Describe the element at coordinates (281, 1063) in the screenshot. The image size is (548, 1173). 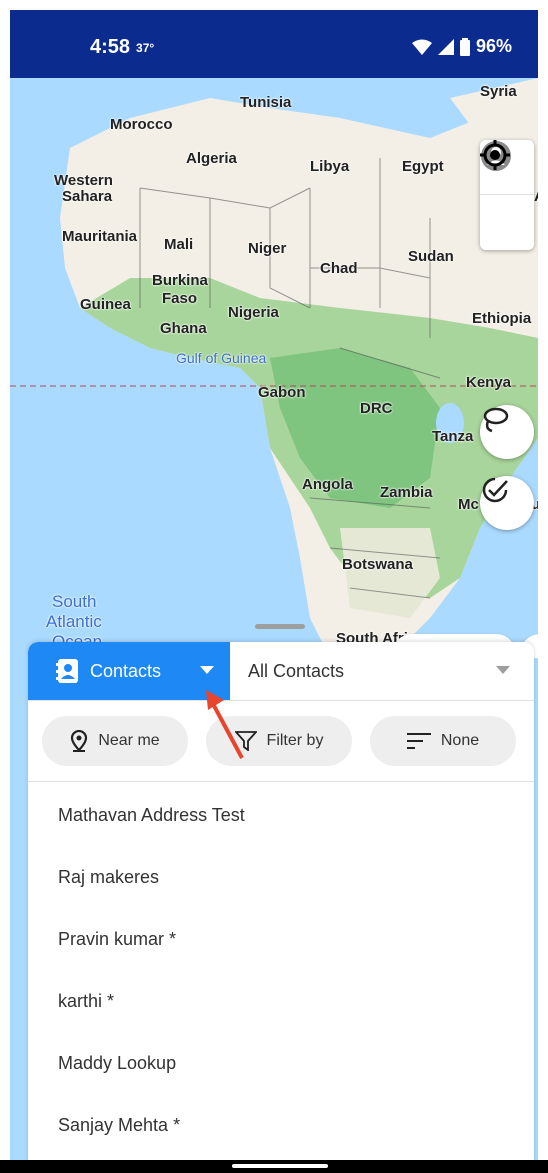
I see `list-item: Maddy Lookup` at that location.